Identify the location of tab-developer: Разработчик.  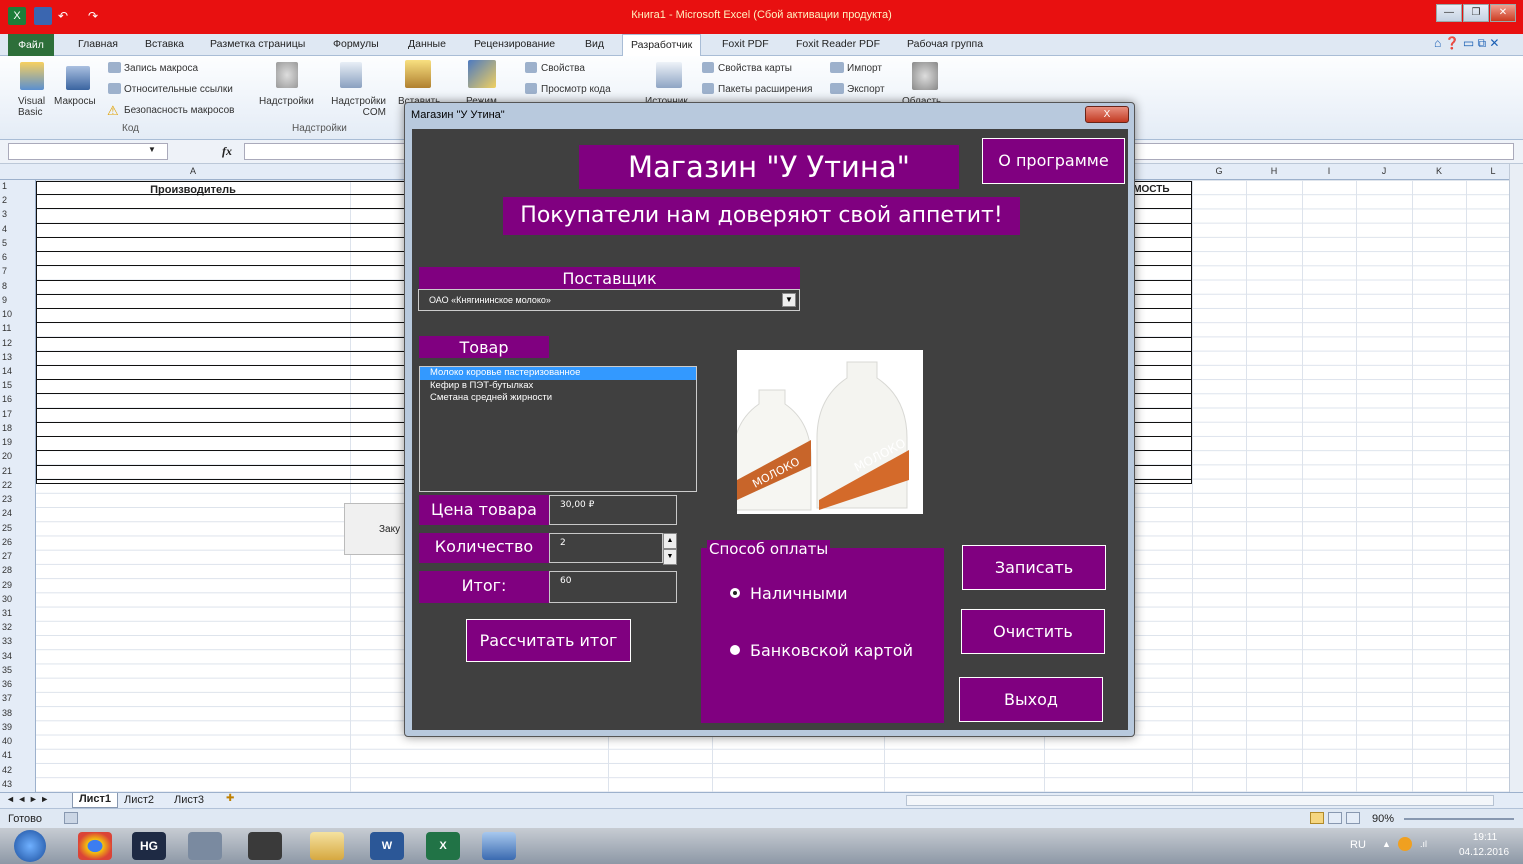
(662, 45).